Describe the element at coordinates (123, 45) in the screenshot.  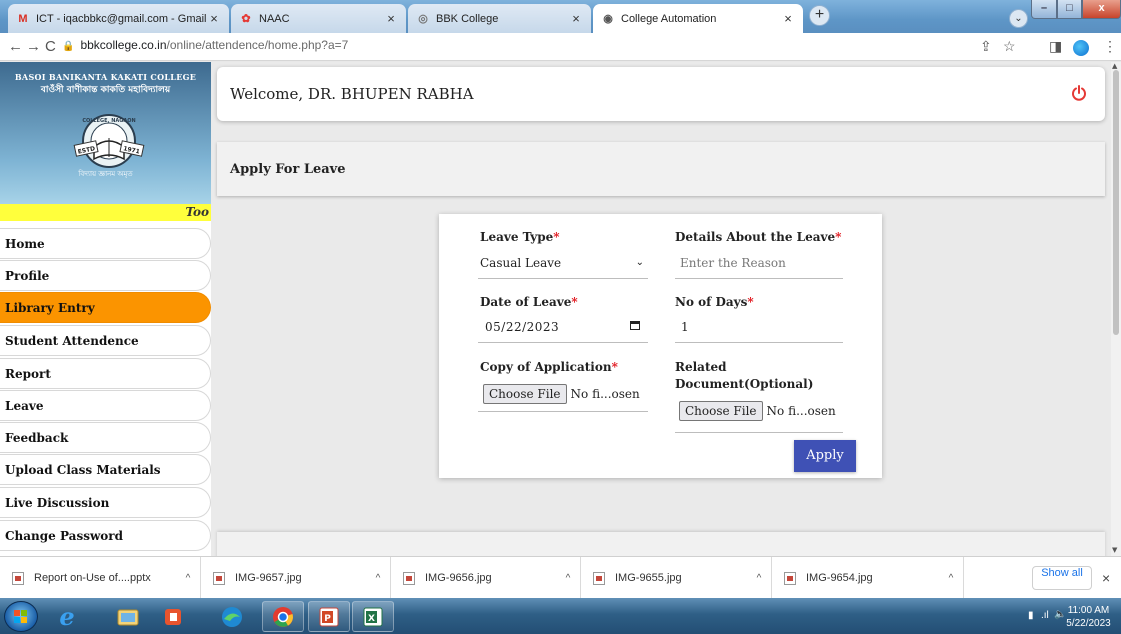
I see `url-host: bbkcollege.co.in` at that location.